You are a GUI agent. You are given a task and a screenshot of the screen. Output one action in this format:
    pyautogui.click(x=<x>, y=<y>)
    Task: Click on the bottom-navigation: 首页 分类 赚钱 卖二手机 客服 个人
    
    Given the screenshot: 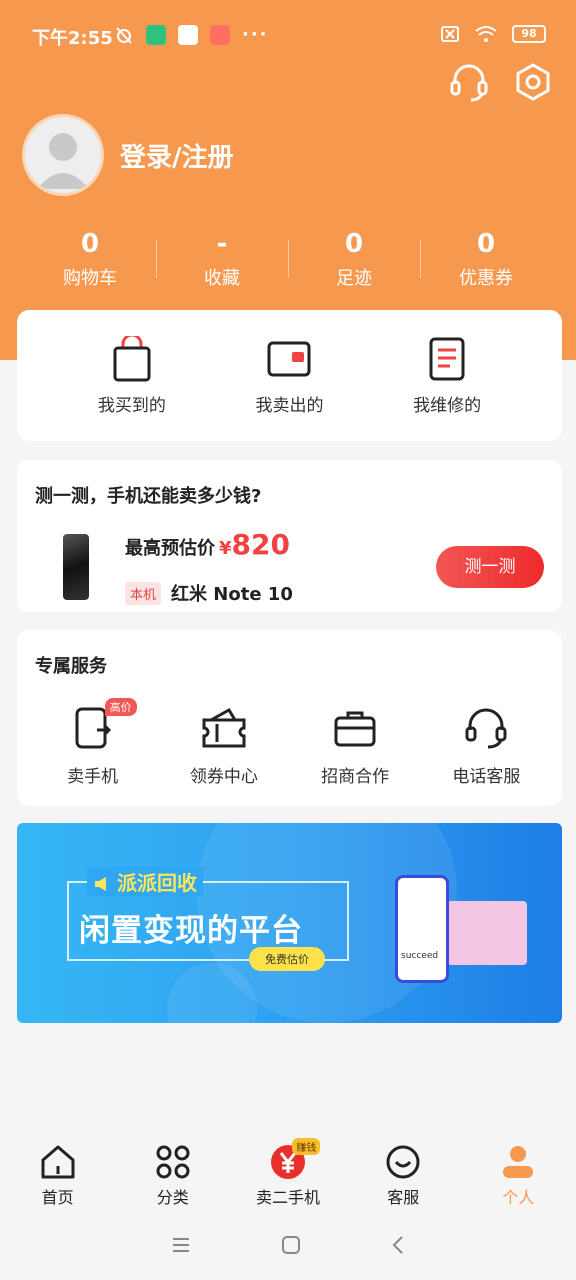 What is the action you would take?
    pyautogui.click(x=288, y=1170)
    